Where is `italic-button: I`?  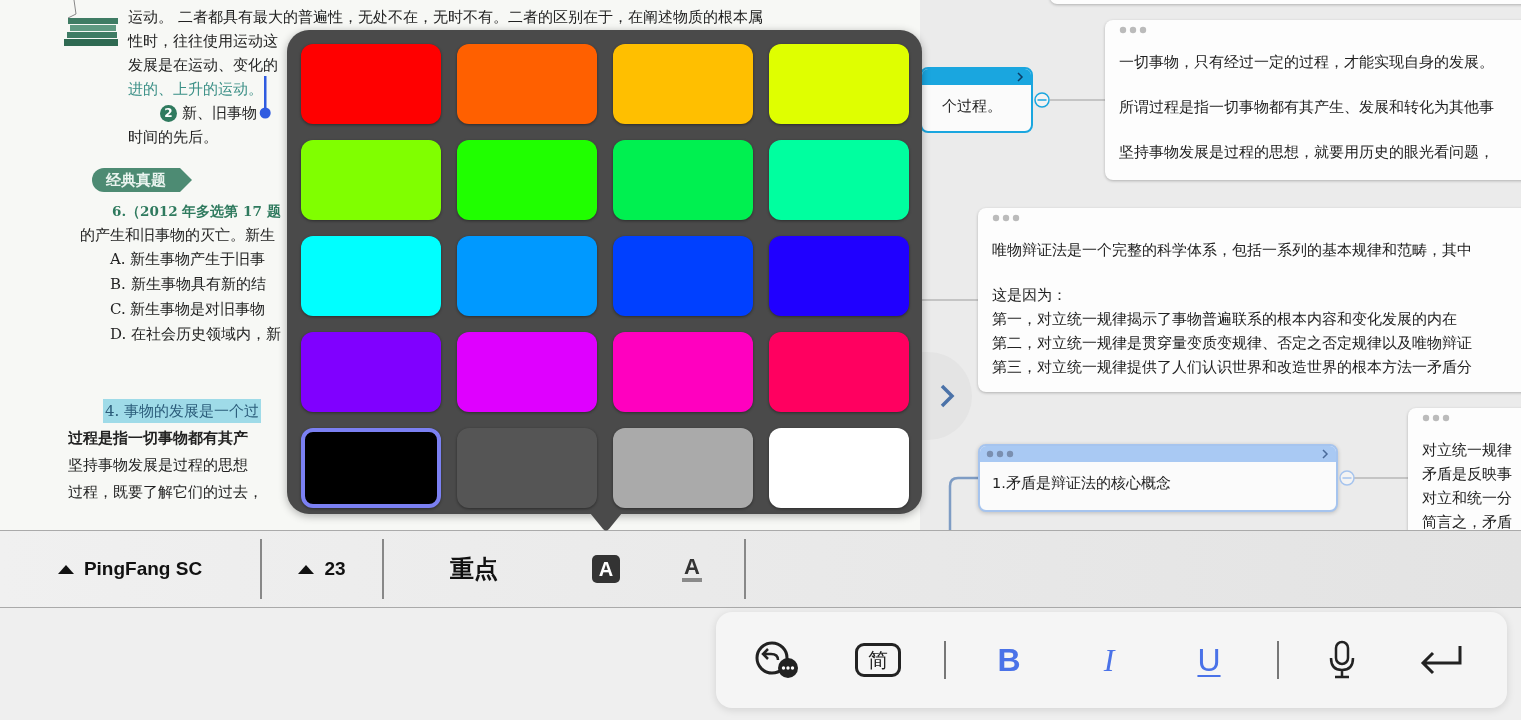
italic-button: I is located at coordinates (1109, 660).